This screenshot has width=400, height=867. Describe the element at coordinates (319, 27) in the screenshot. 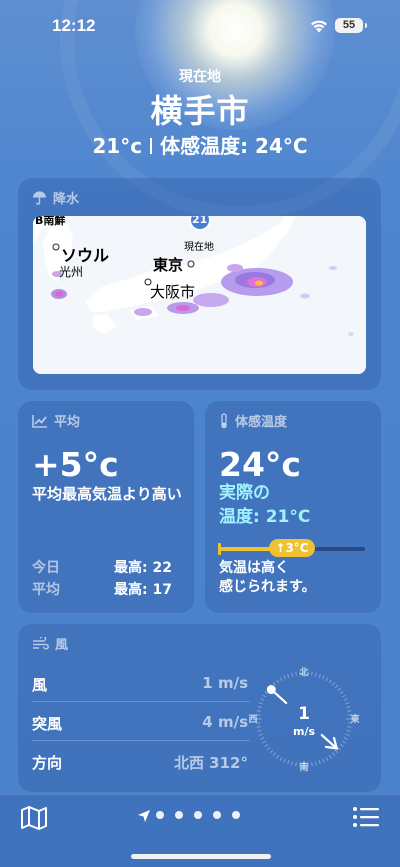

I see `wifi-icon` at that location.